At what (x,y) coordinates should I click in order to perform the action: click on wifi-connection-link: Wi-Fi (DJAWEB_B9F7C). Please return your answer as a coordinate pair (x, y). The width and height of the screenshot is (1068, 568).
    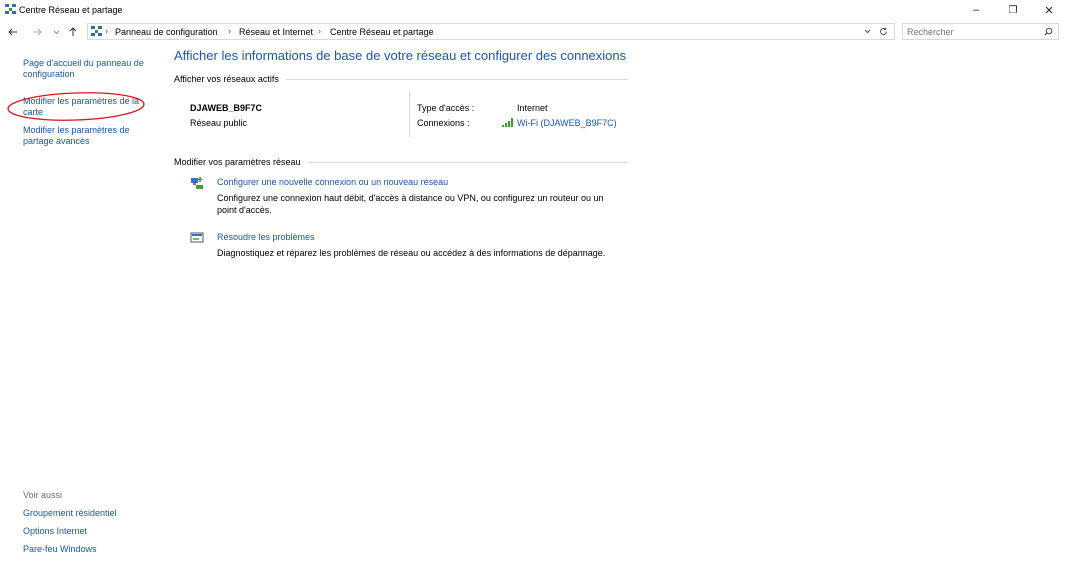
    Looking at the image, I should click on (567, 123).